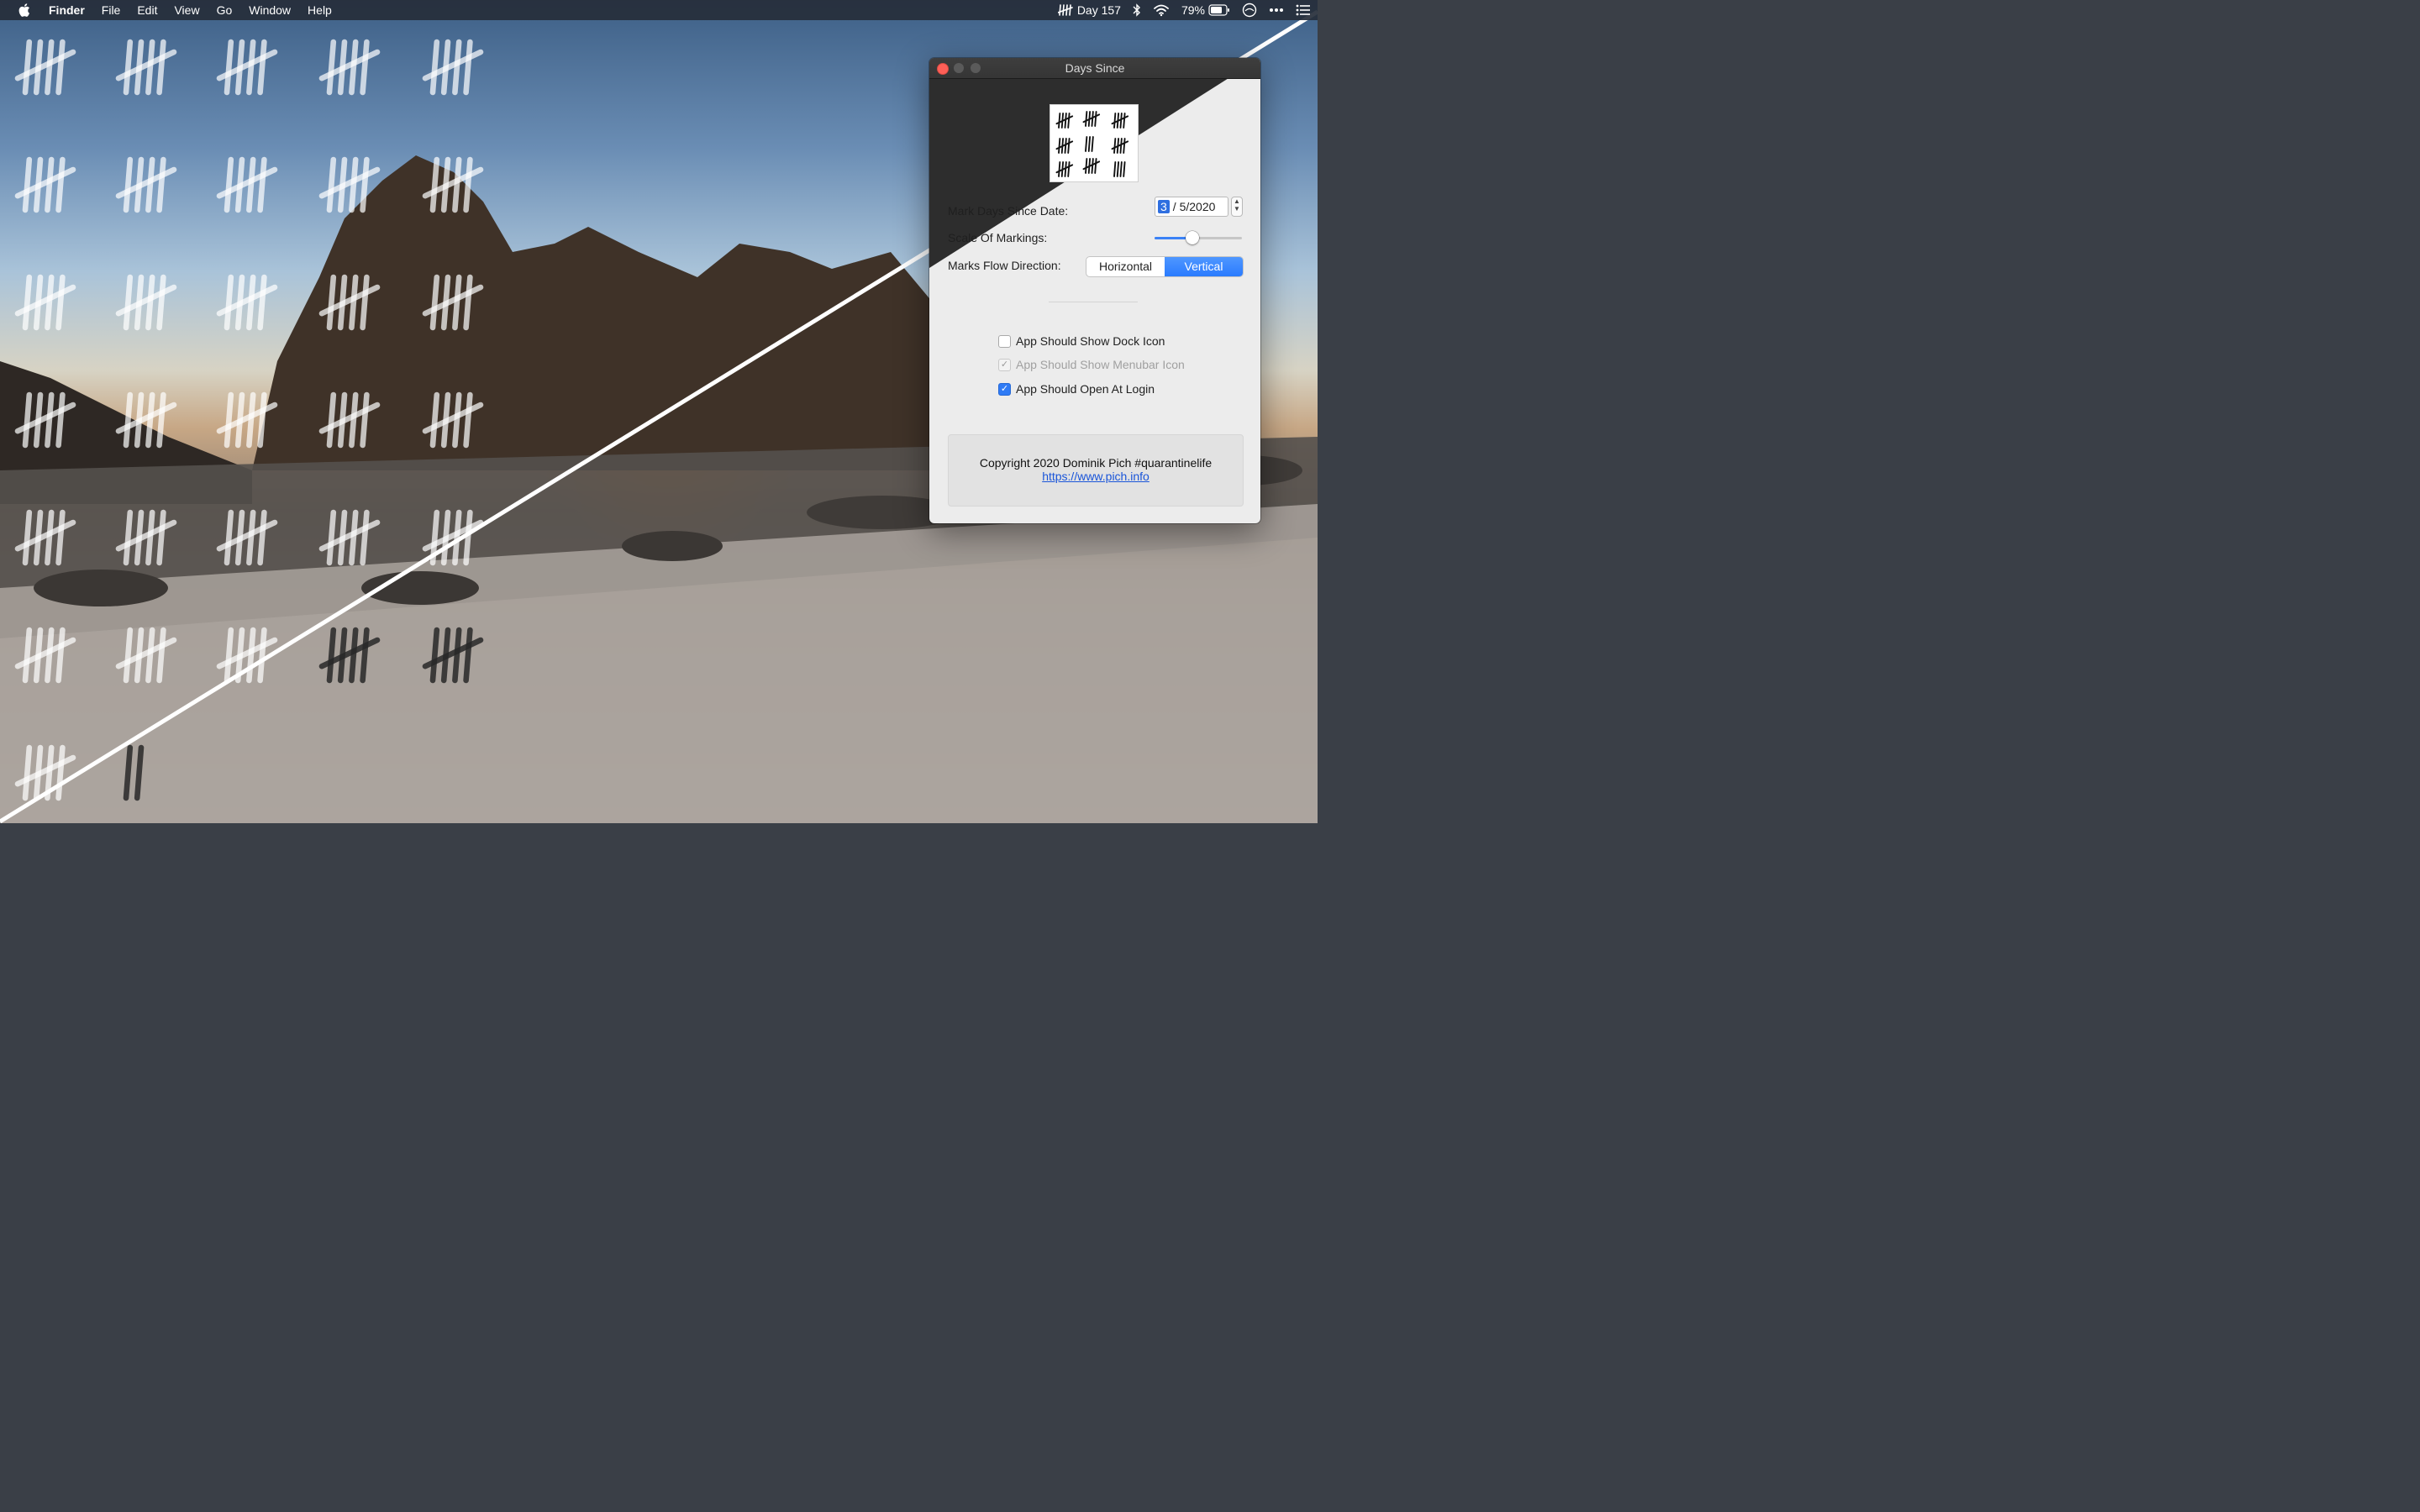  What do you see at coordinates (1101, 364) in the screenshot?
I see `menubar-icon-label: App Should Show Menubar Icon` at bounding box center [1101, 364].